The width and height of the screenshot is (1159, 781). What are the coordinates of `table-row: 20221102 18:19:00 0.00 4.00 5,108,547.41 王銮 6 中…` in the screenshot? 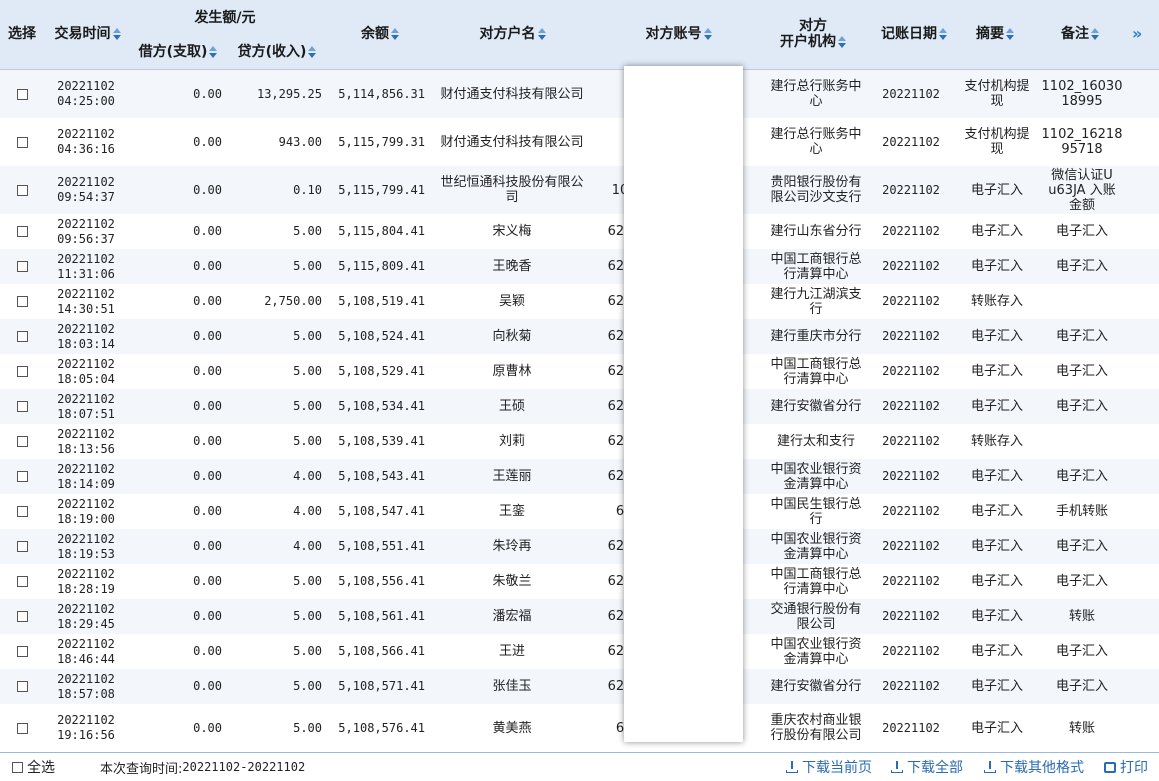 It's located at (579, 511).